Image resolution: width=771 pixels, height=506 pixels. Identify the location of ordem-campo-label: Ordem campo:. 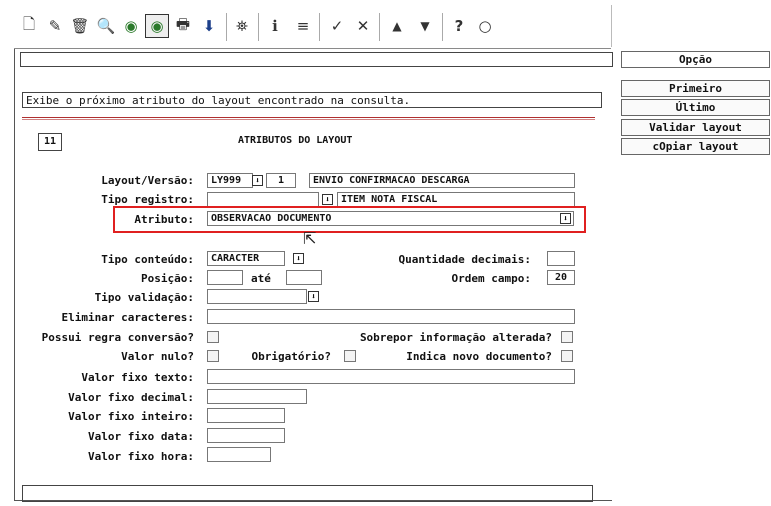
(491, 278).